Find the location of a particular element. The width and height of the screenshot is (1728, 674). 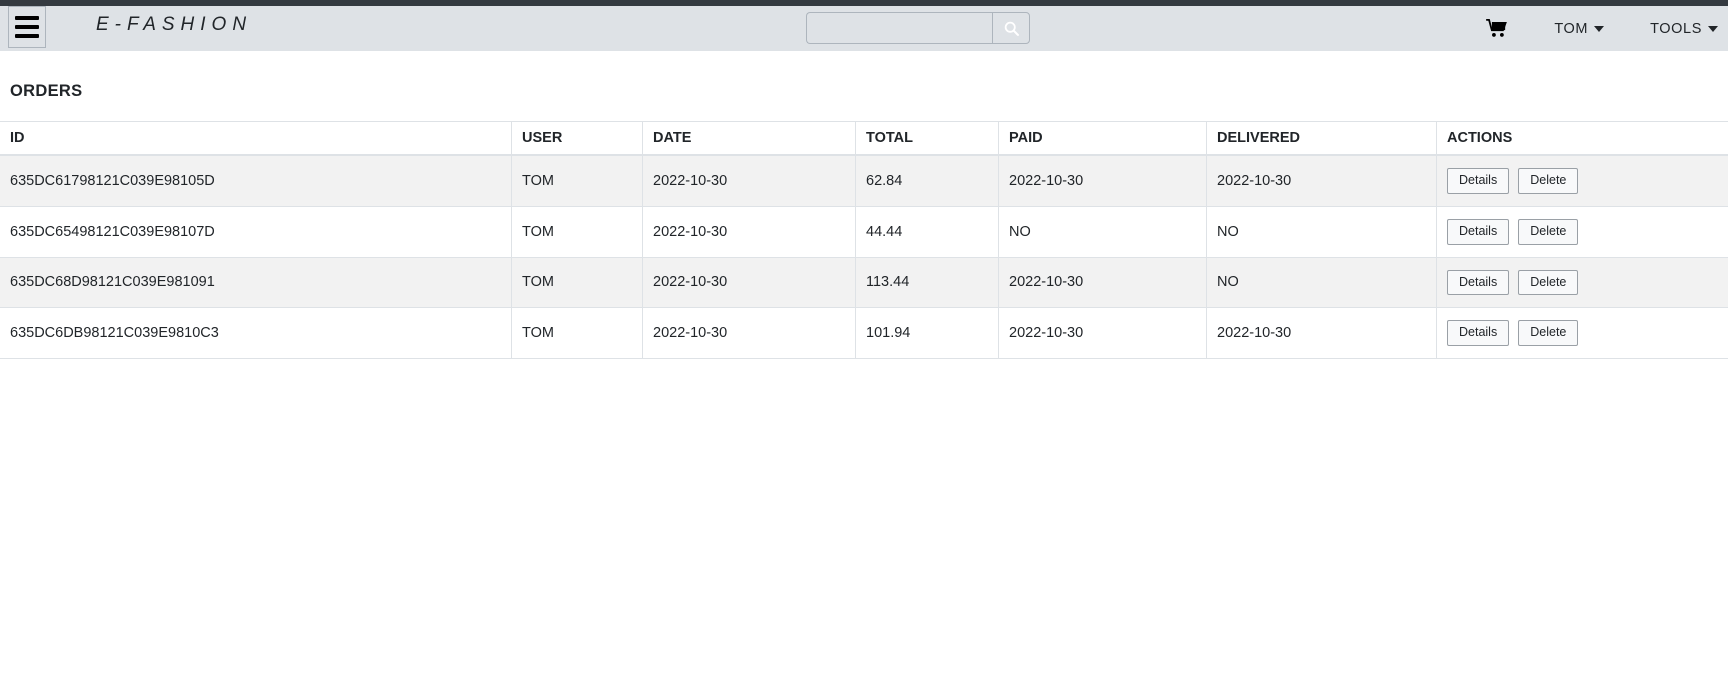

cart-button is located at coordinates (1497, 28).